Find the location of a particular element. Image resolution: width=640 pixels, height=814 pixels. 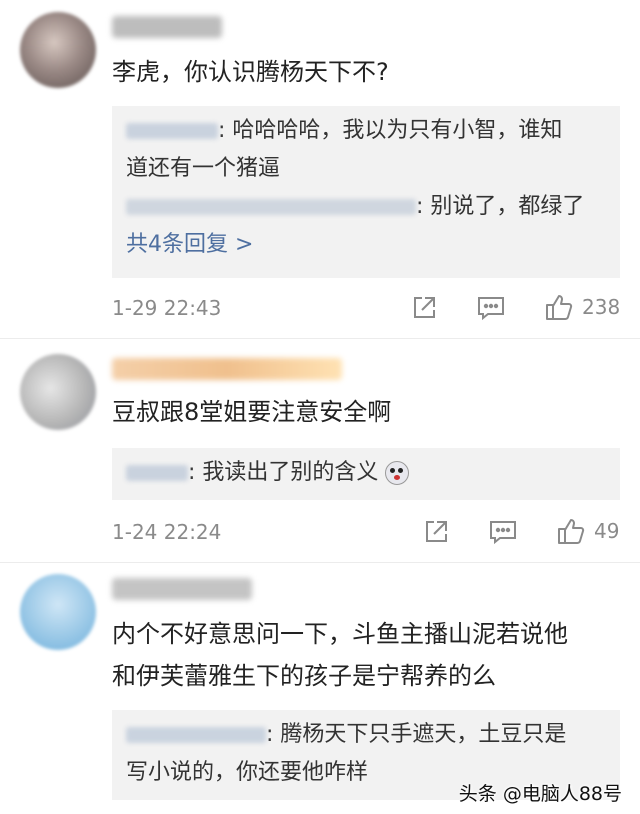

reply-line: 道还有一个猪逼 is located at coordinates (203, 168).